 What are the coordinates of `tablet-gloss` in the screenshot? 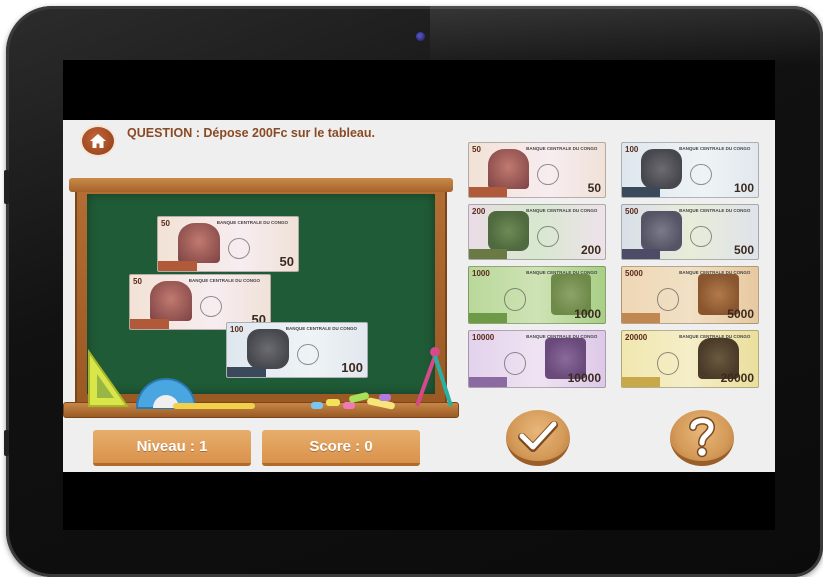 It's located at (626, 36).